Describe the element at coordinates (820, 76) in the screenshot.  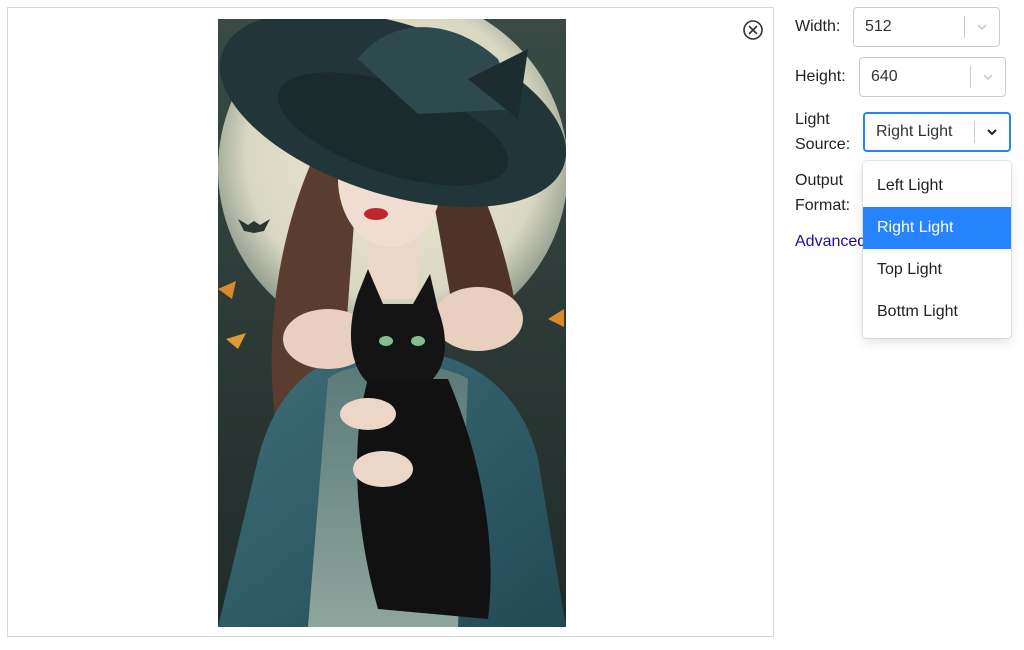
I see `height-label: Height:` at that location.